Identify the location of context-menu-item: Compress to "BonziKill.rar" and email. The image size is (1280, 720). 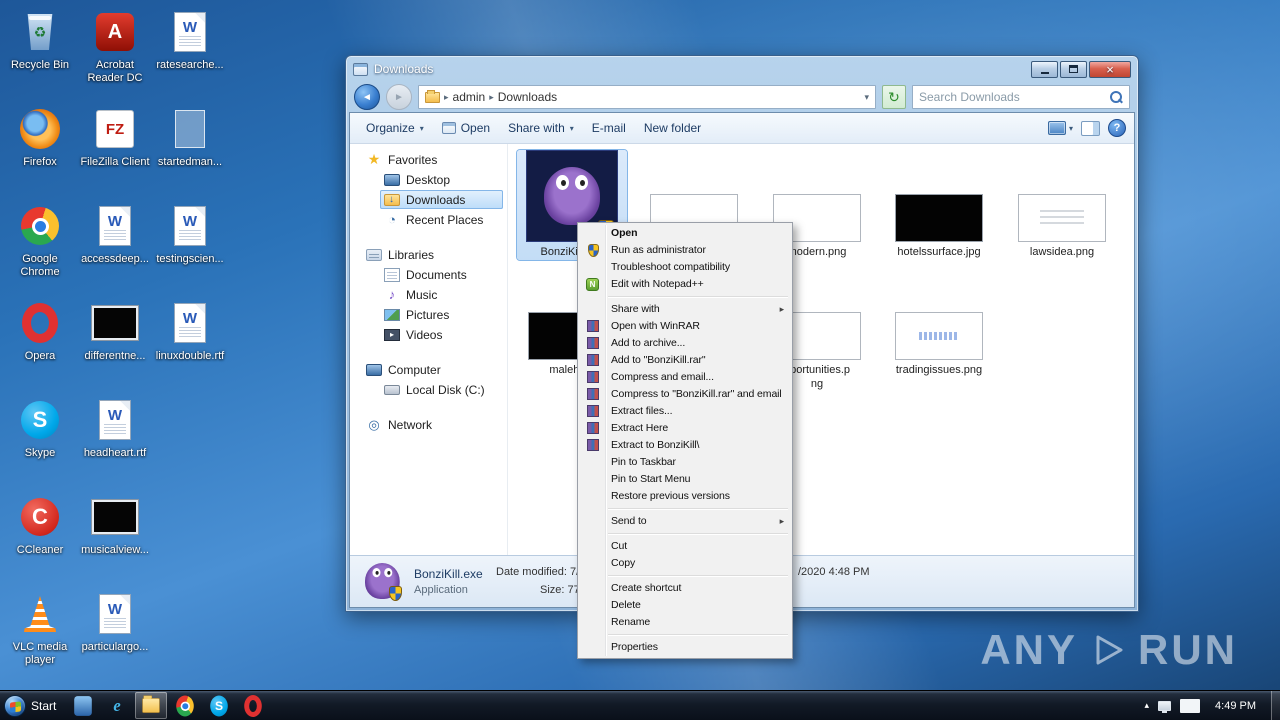
(685, 394).